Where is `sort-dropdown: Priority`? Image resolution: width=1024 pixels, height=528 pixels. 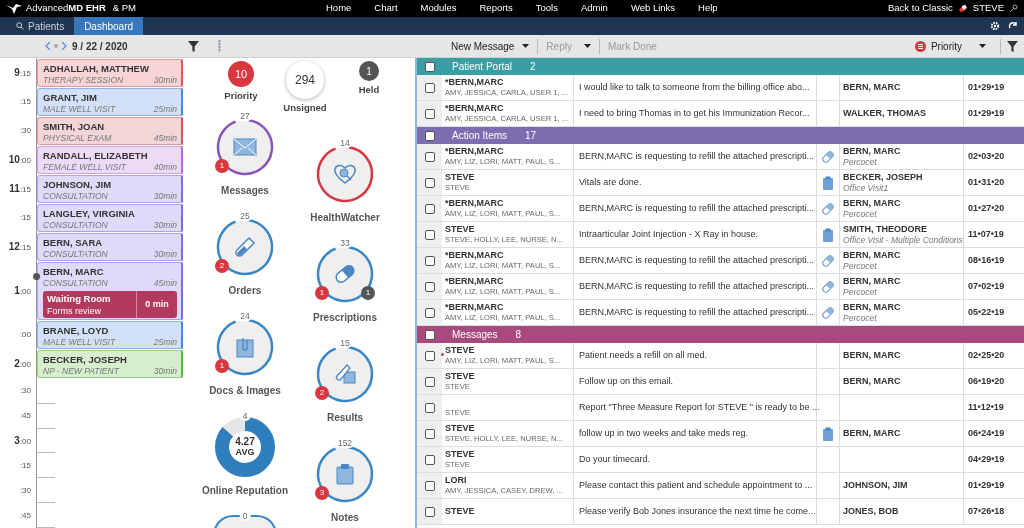
sort-dropdown: Priority is located at coordinates (954, 46).